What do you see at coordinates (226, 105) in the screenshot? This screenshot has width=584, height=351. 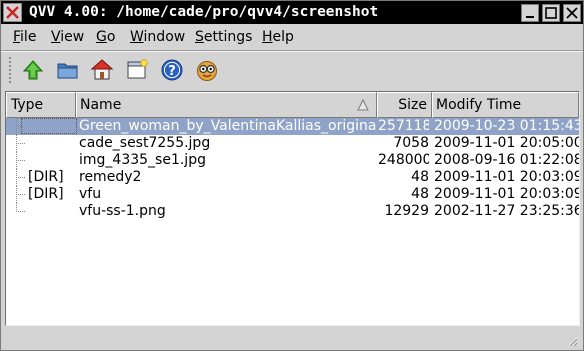 I see `column-header-name: Name` at bounding box center [226, 105].